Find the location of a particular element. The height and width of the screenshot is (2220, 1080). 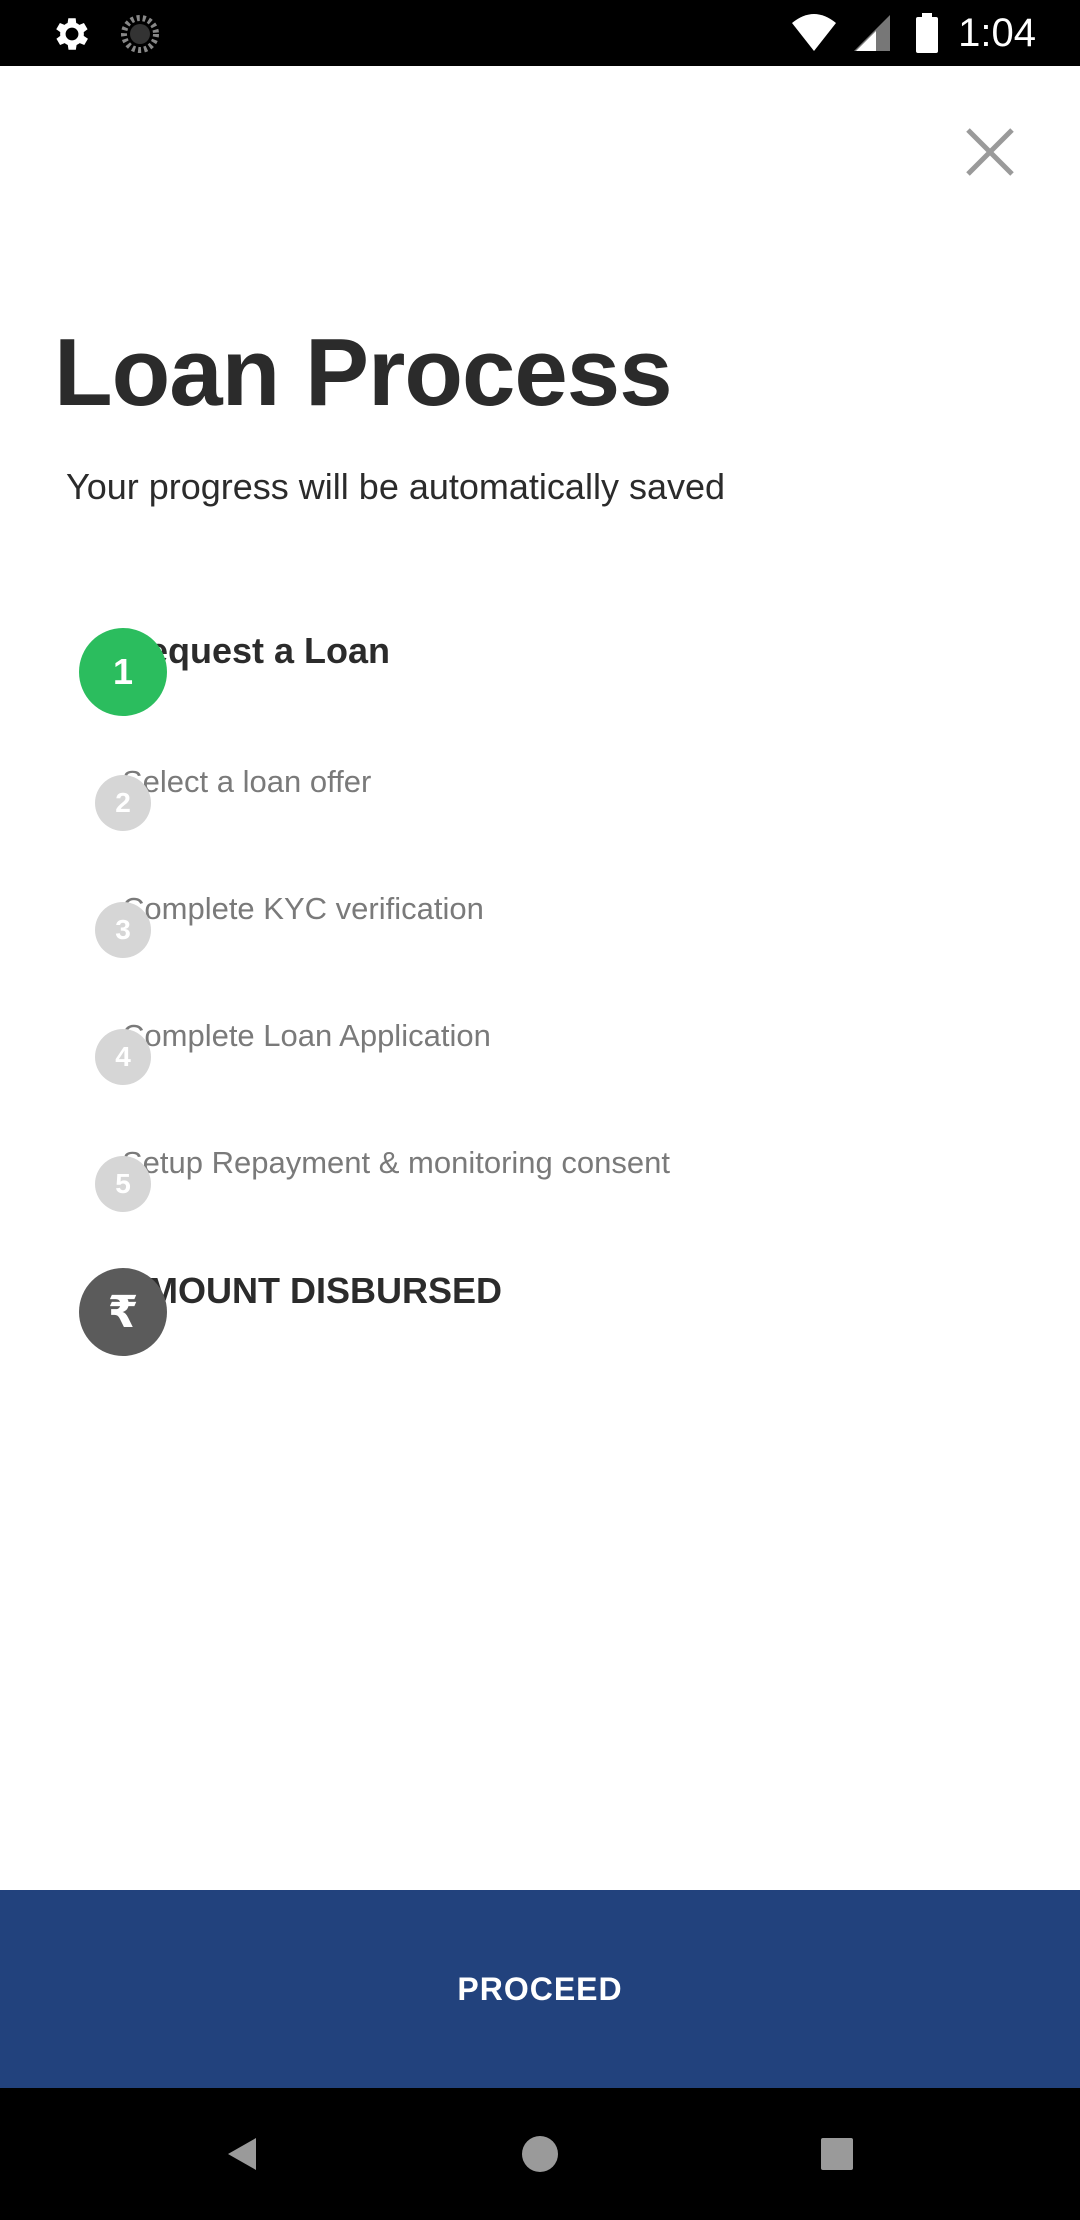

proceed-button: PROCEED is located at coordinates (540, 1989).